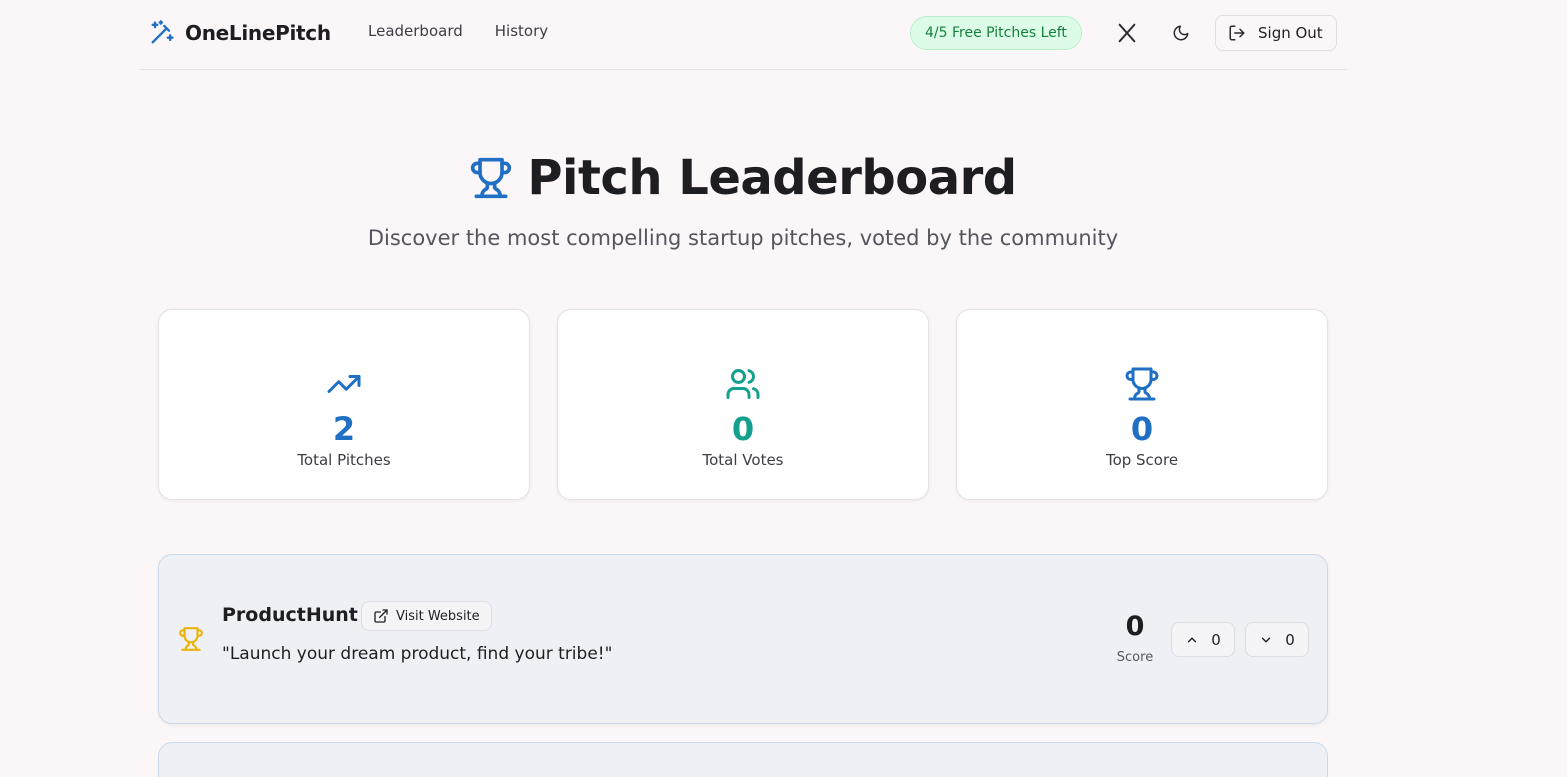  Describe the element at coordinates (743, 460) in the screenshot. I see `stat-label: Total Votes` at that location.